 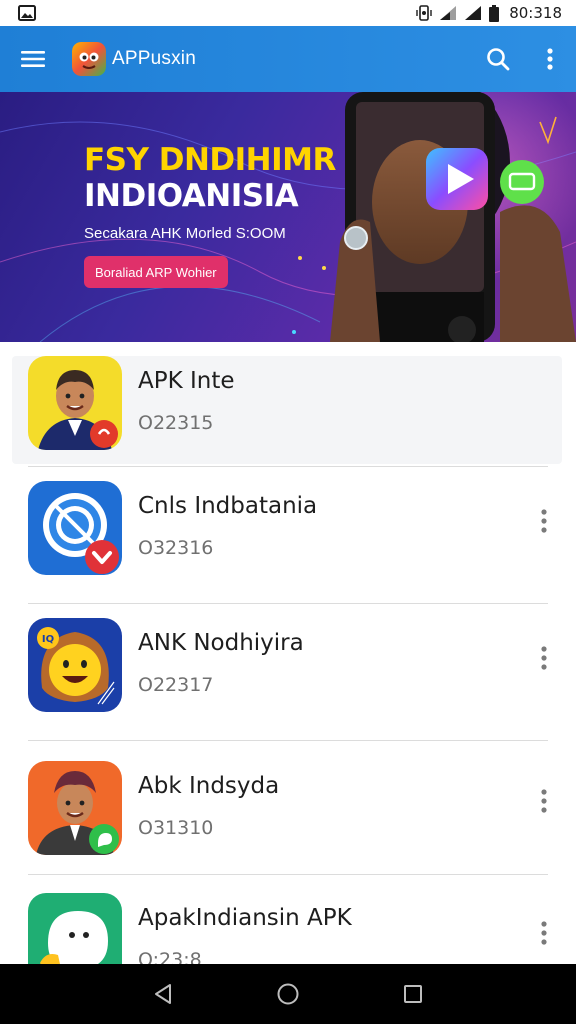 I want to click on app-title: APPusxin, so click(x=154, y=58).